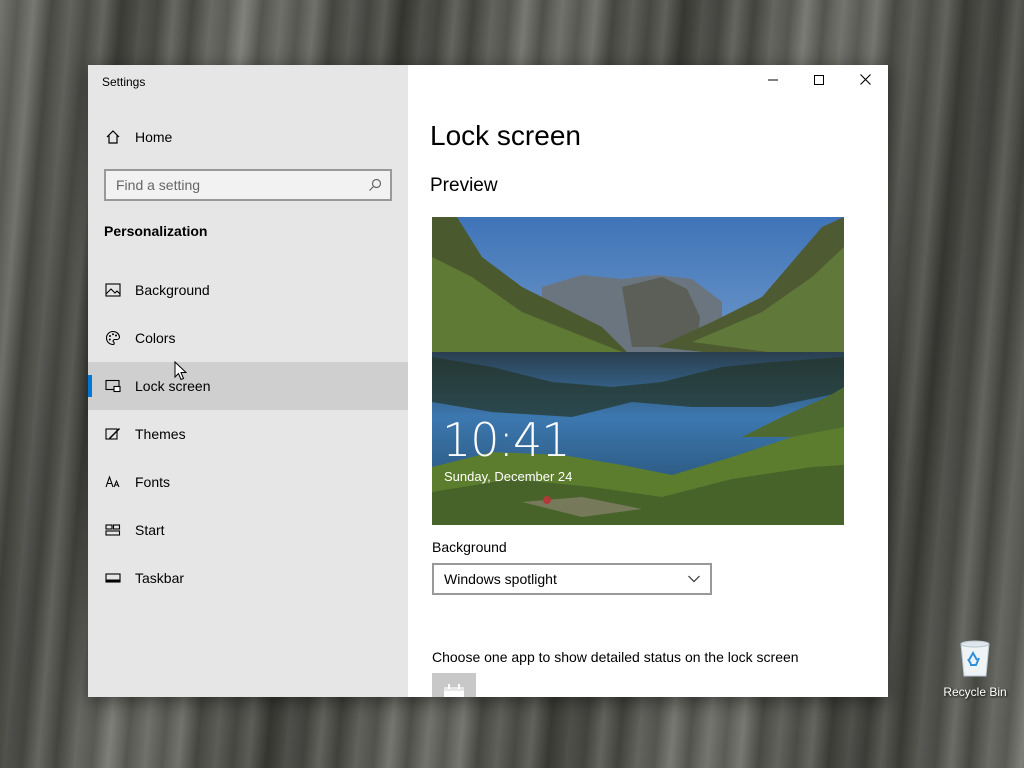 The width and height of the screenshot is (1024, 768). Describe the element at coordinates (150, 530) in the screenshot. I see `sidebar-item-label: Start` at that location.